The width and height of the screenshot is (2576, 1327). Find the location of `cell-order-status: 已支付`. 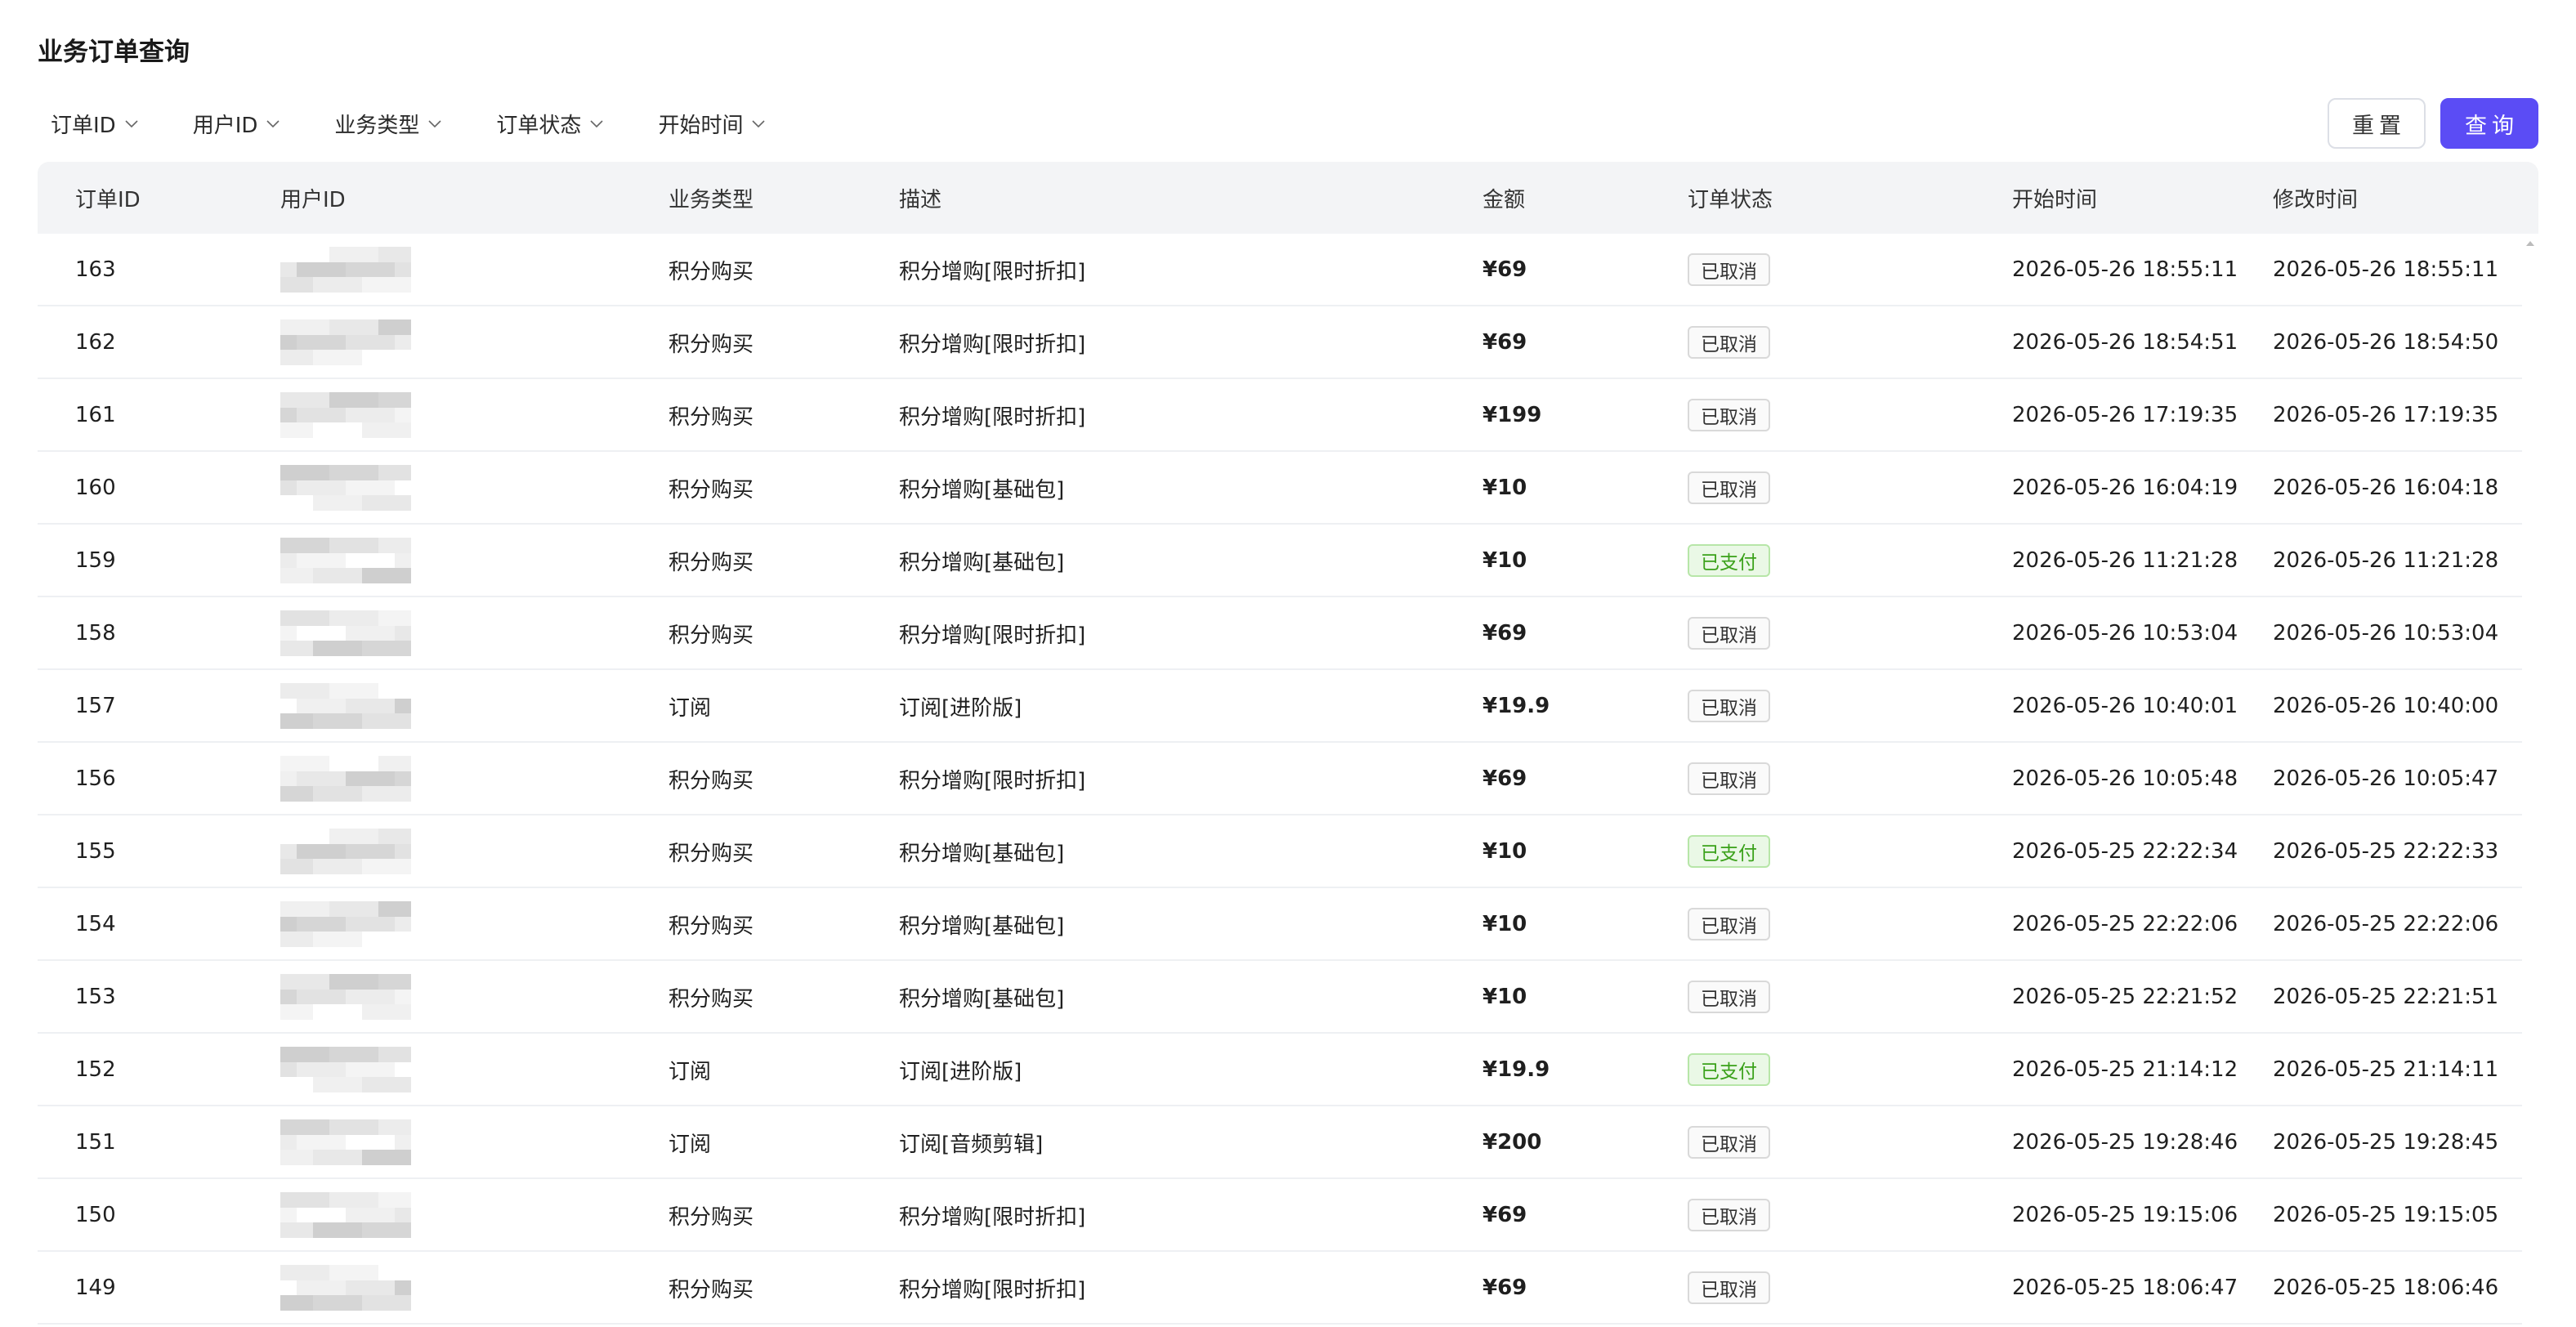

cell-order-status: 已支付 is located at coordinates (1729, 851).